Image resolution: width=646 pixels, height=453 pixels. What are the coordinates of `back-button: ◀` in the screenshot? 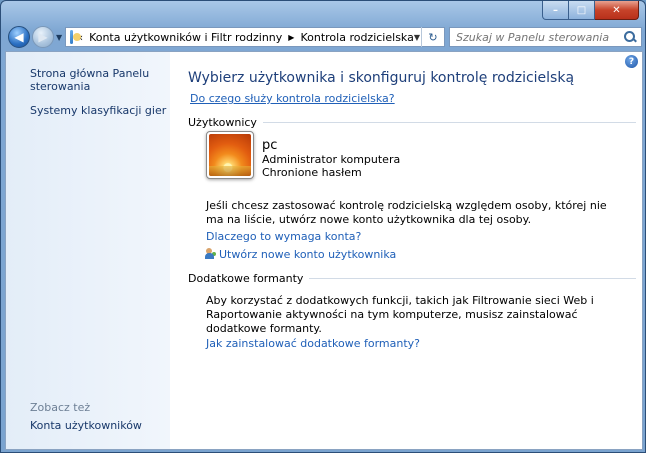 It's located at (19, 37).